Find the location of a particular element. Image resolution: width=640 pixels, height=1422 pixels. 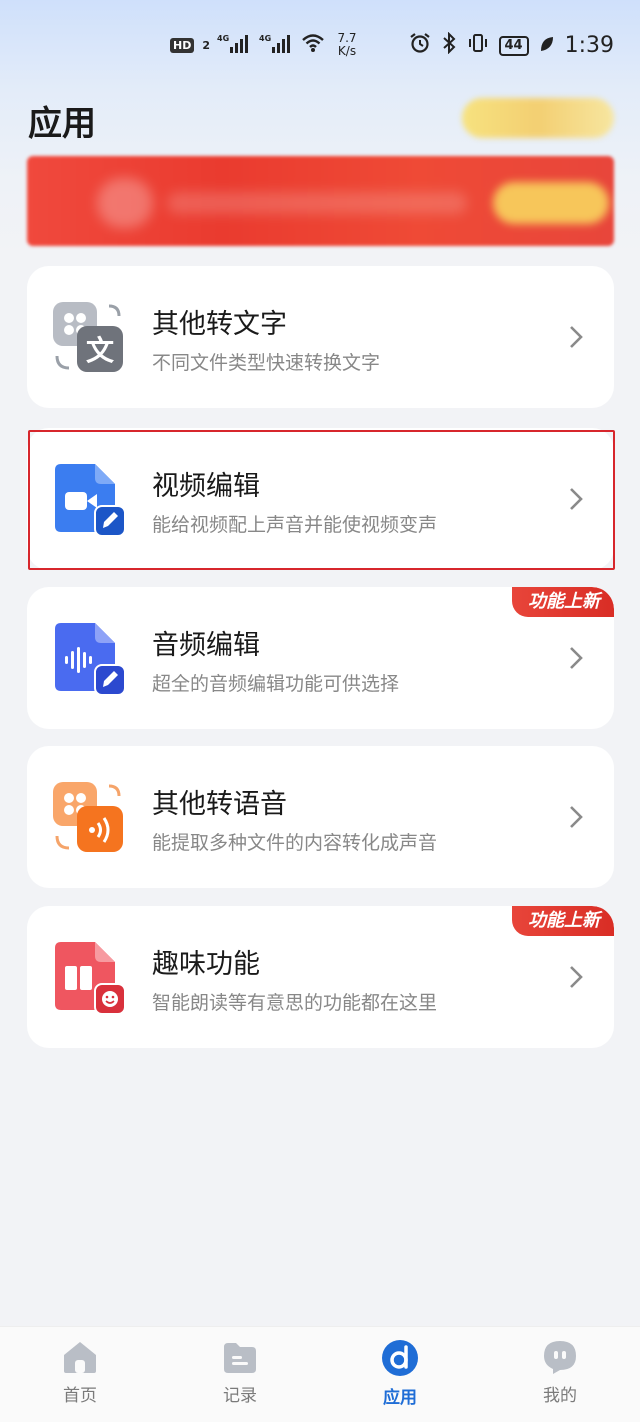

status-left: HD 2 4G 4G 7.7 K/s is located at coordinates (265, 45).